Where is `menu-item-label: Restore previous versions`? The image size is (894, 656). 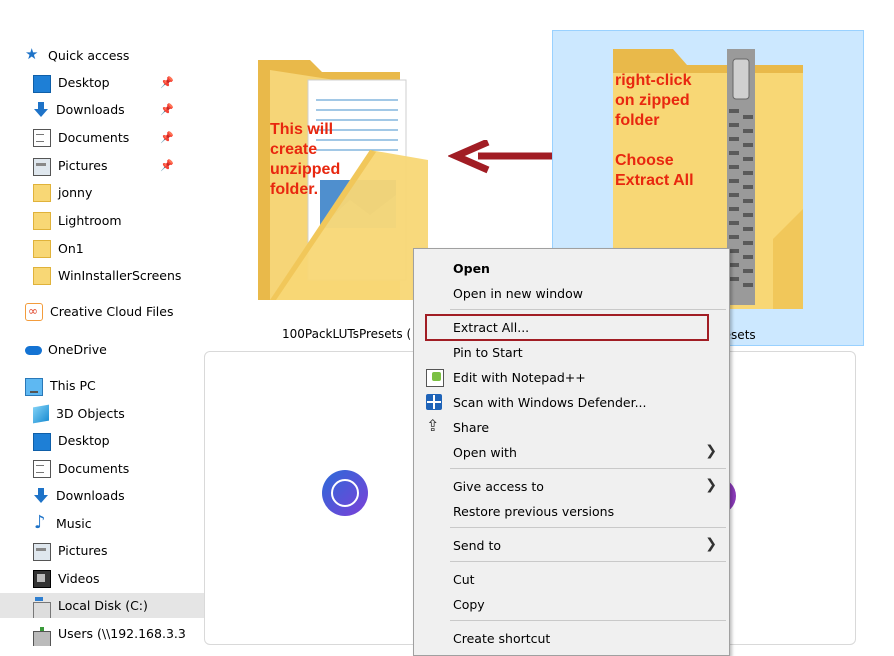
menu-item-label: Restore previous versions is located at coordinates (534, 511).